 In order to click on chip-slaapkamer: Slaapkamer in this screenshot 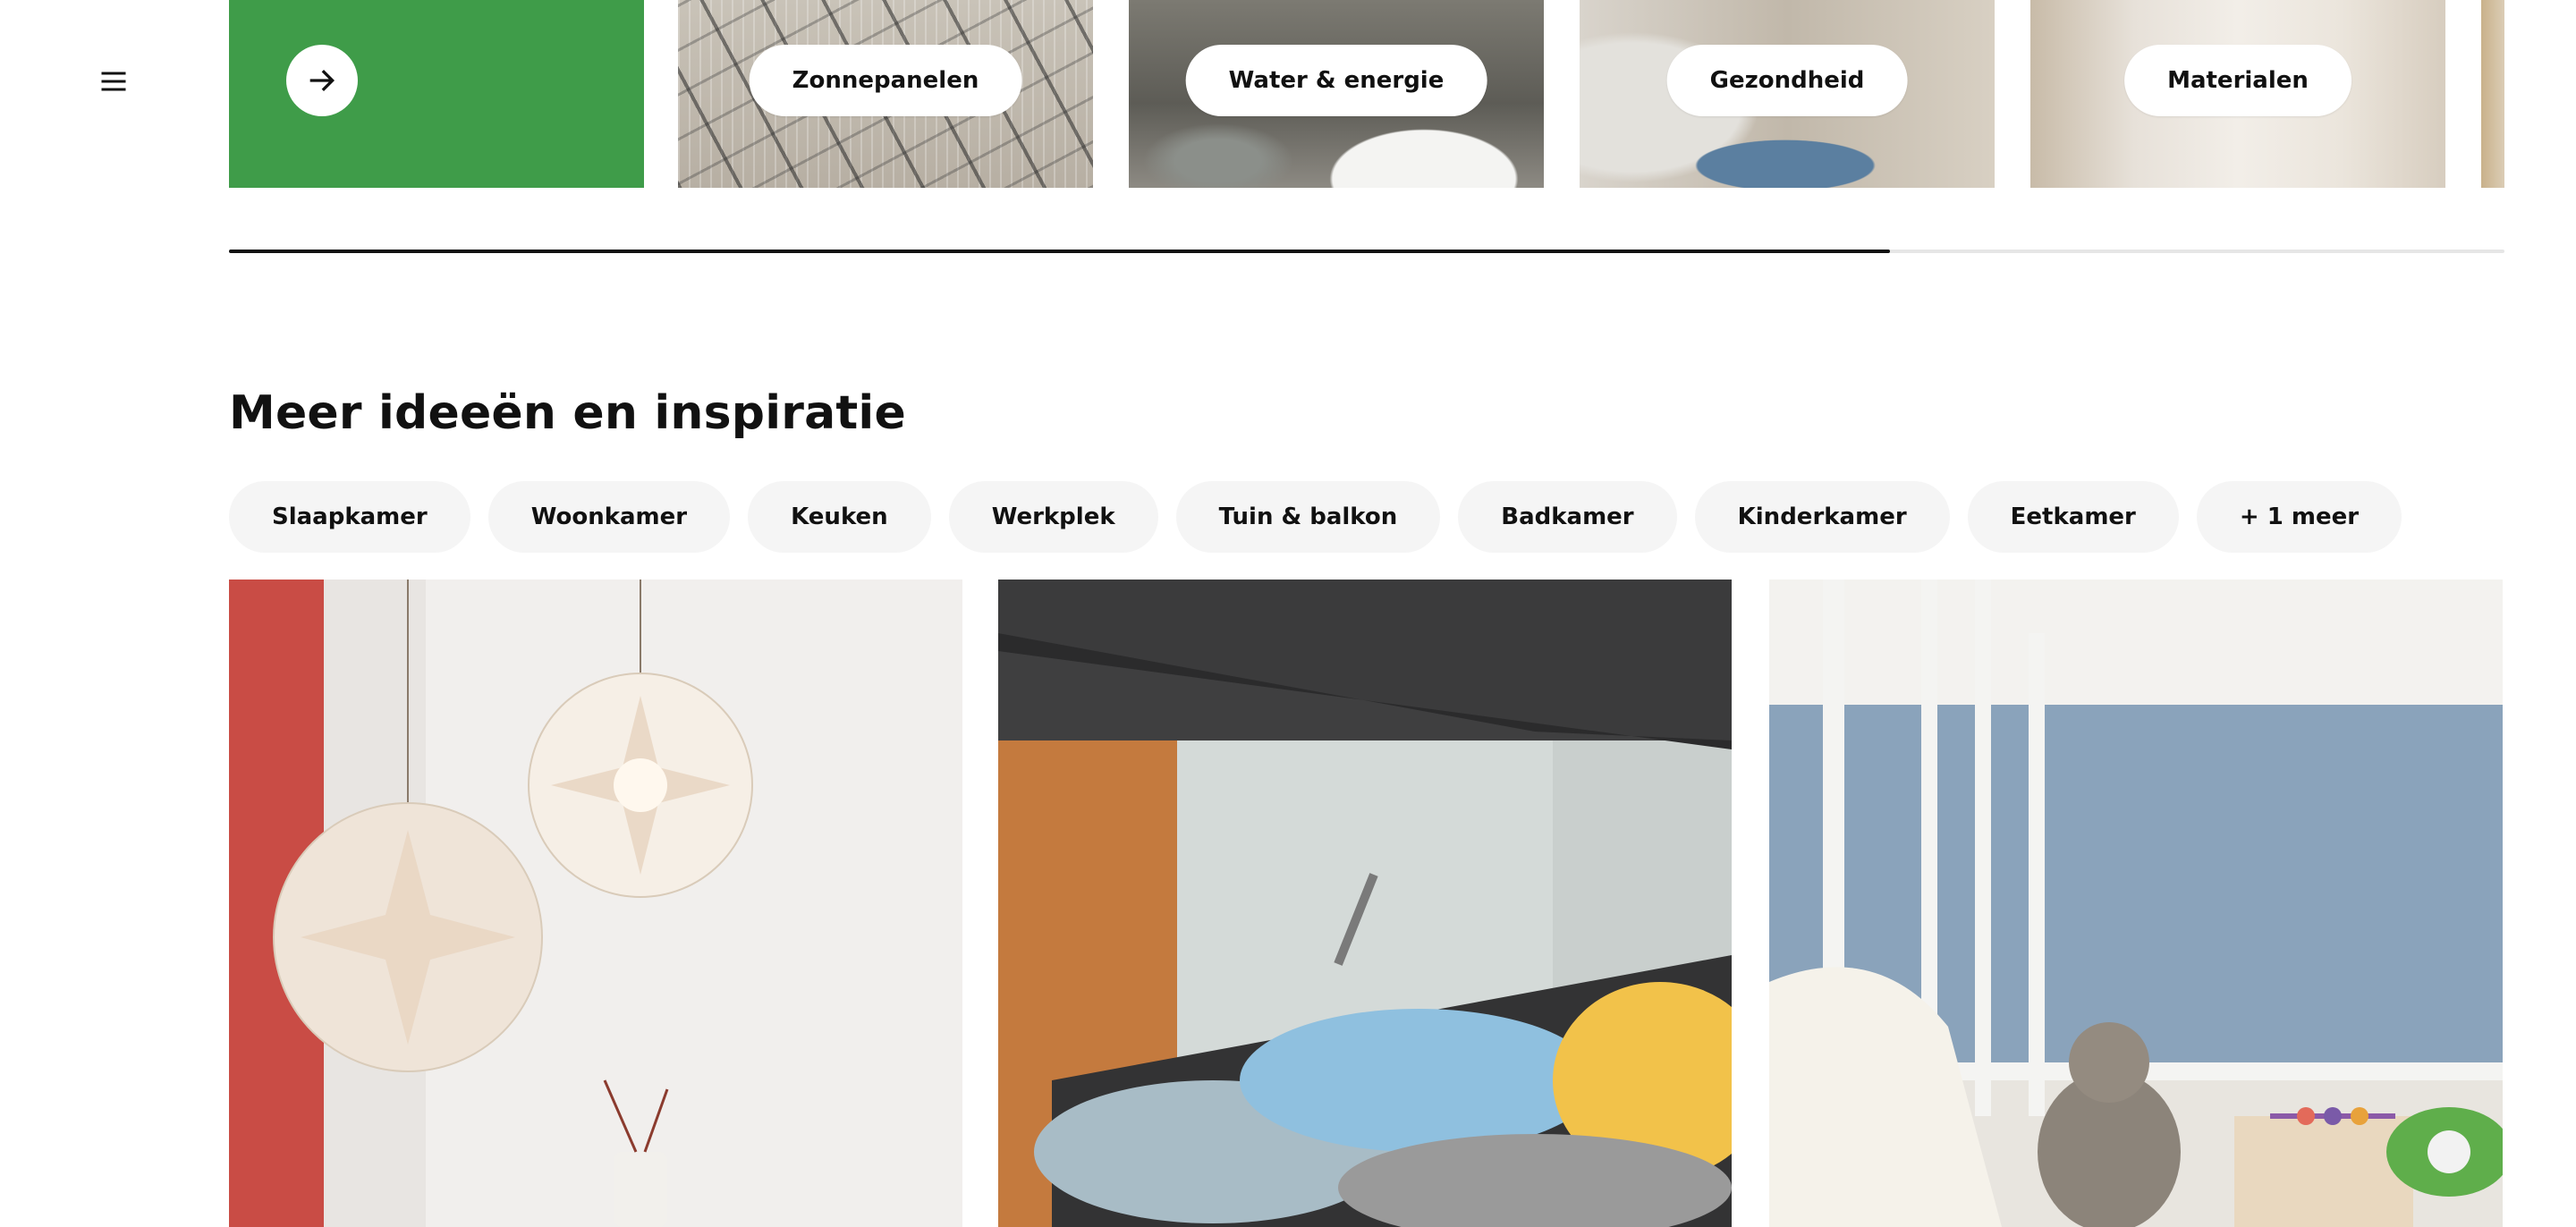, I will do `click(349, 517)`.